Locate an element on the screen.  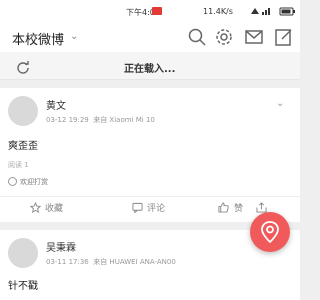
collect-label: 收藏 is located at coordinates (54, 209).